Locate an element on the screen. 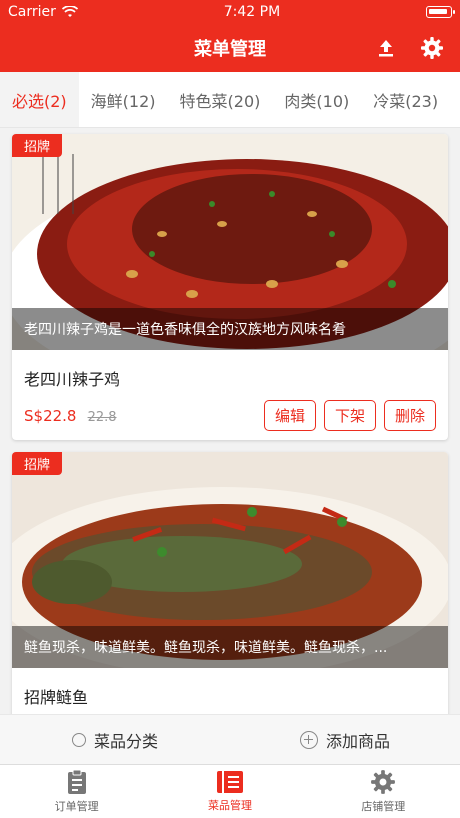 The image size is (460, 818). menu-icon is located at coordinates (229, 782).